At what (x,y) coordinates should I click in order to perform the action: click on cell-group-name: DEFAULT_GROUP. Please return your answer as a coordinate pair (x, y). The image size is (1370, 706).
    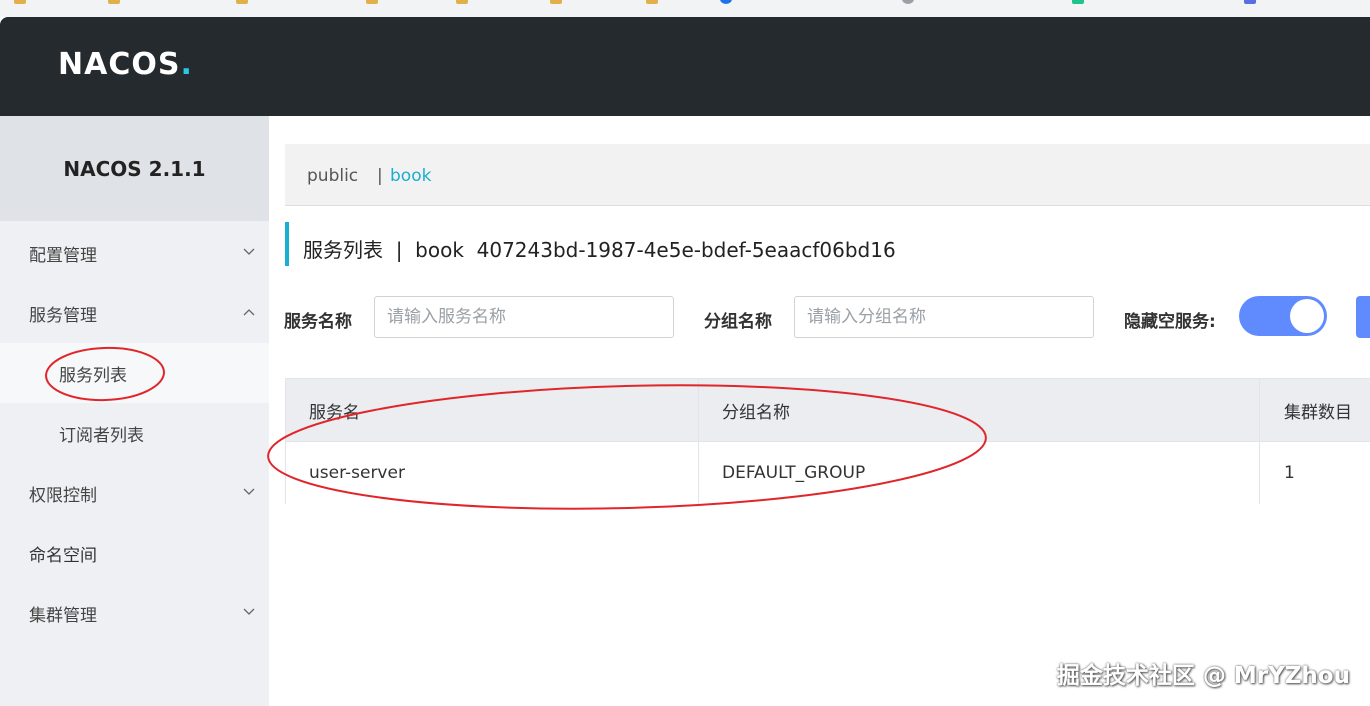
    Looking at the image, I should click on (978, 473).